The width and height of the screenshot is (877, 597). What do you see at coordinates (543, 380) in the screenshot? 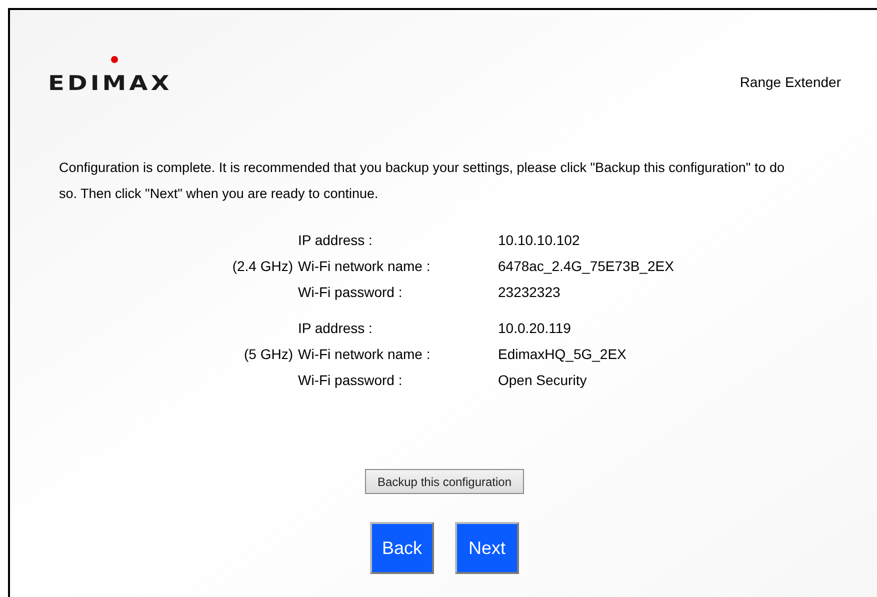
I see `field-value: Open Security` at bounding box center [543, 380].